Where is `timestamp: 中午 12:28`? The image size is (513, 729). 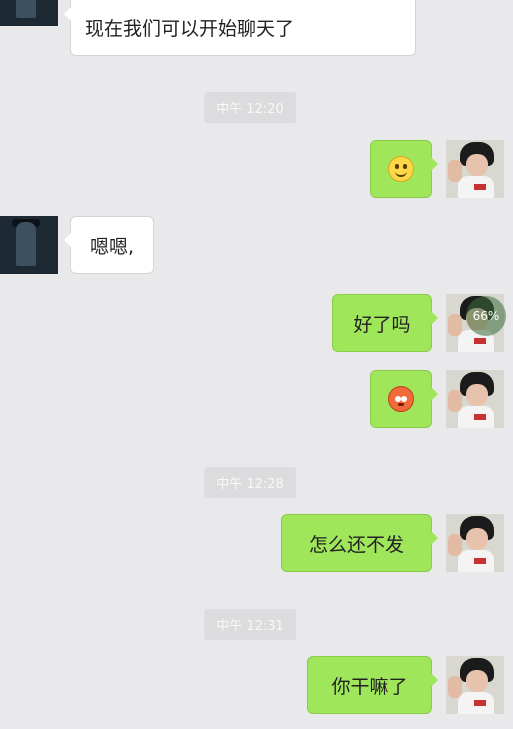
timestamp: 中午 12:28 is located at coordinates (250, 482).